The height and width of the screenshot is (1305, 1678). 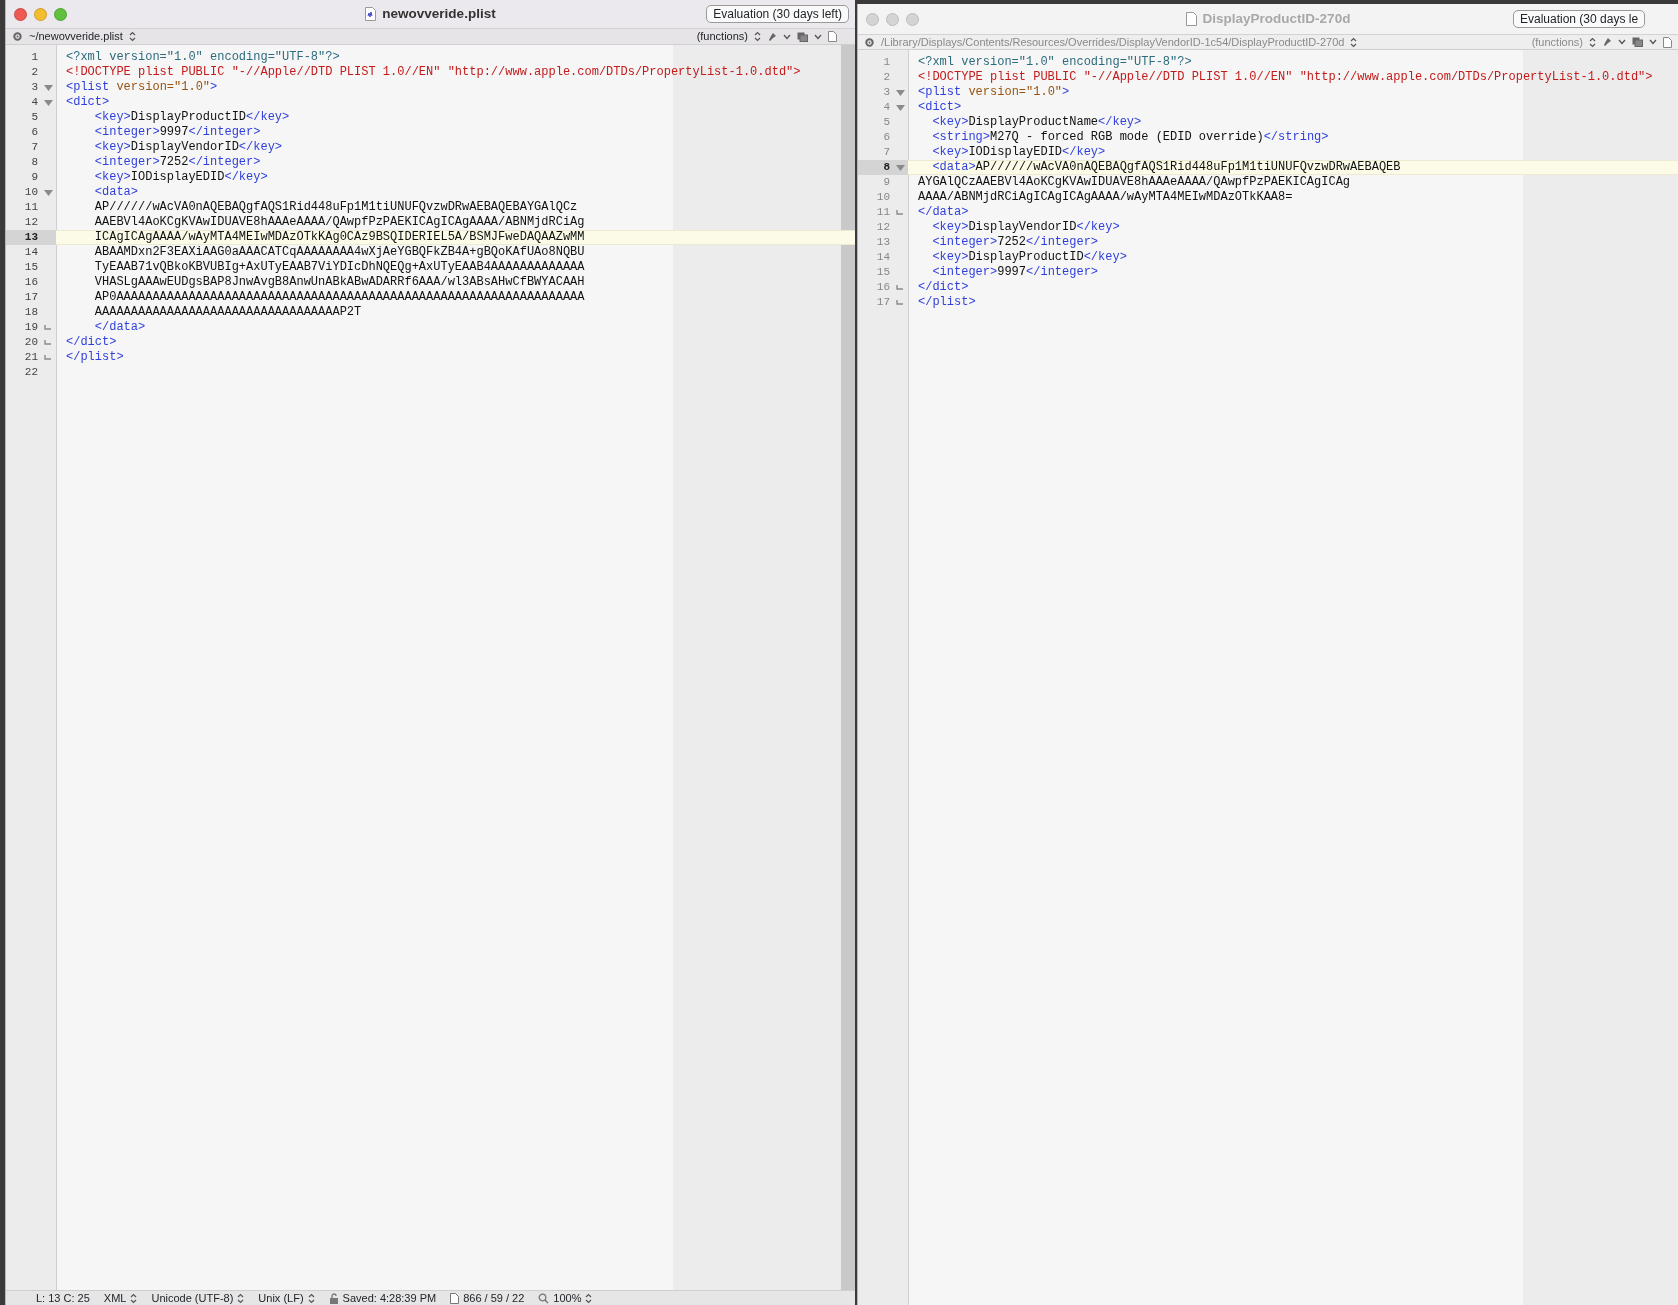 What do you see at coordinates (1579, 19) in the screenshot?
I see `evaluation-button: Evaluation (30 days le` at bounding box center [1579, 19].